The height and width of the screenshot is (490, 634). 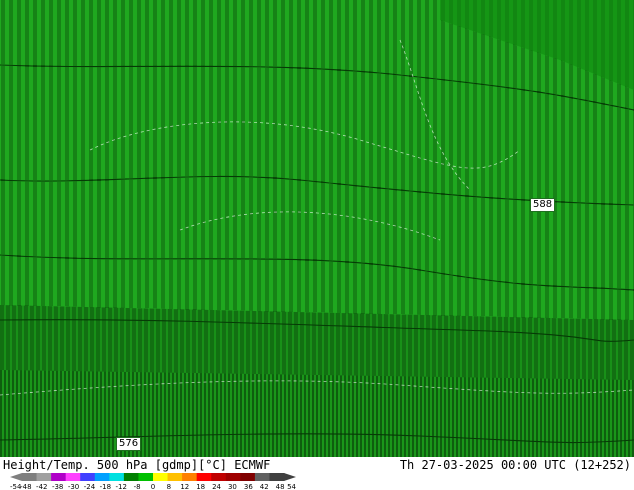 What do you see at coordinates (137, 465) in the screenshot?
I see `product-title: Height/Temp. 500 hPa [gdmp][°C] ECMWF` at bounding box center [137, 465].